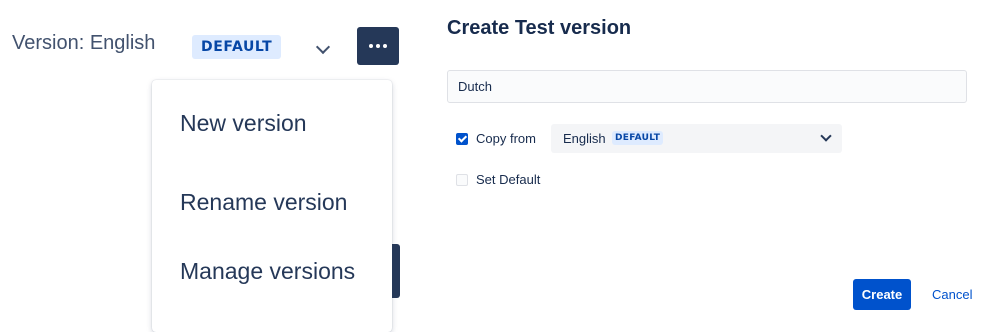  I want to click on create-button: Create, so click(882, 294).